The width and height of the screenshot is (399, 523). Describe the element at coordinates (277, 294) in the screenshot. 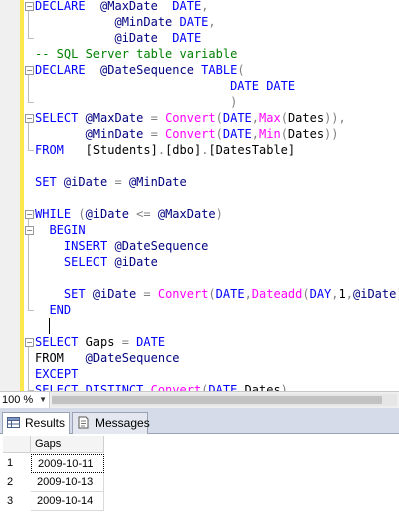

I see `code-token: Dateadd` at that location.